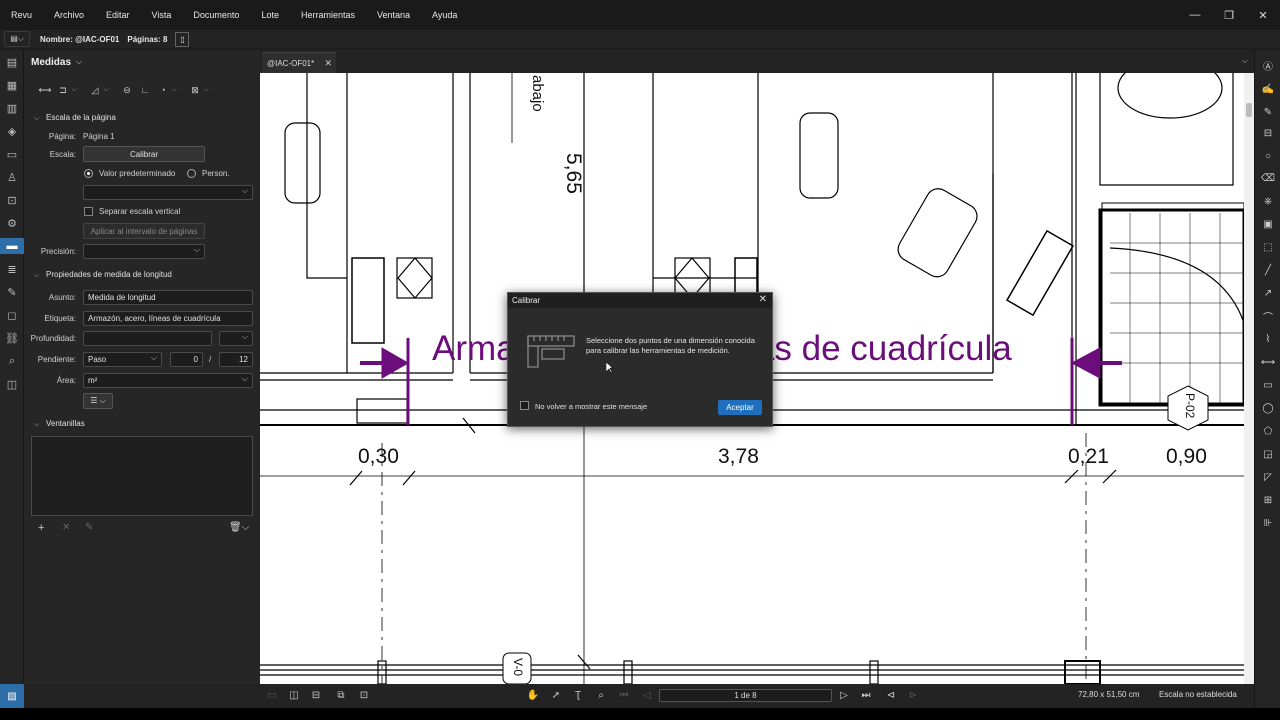 The width and height of the screenshot is (1280, 720). I want to click on properties-icon: ⊡, so click(12, 200).